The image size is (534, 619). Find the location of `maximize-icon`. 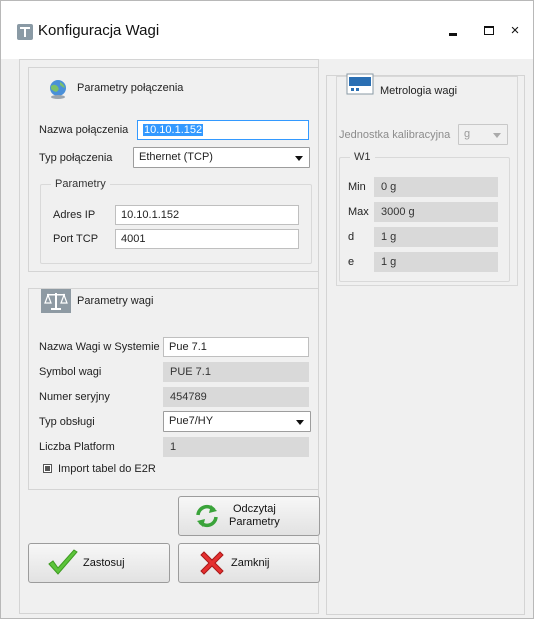

maximize-icon is located at coordinates (489, 30).